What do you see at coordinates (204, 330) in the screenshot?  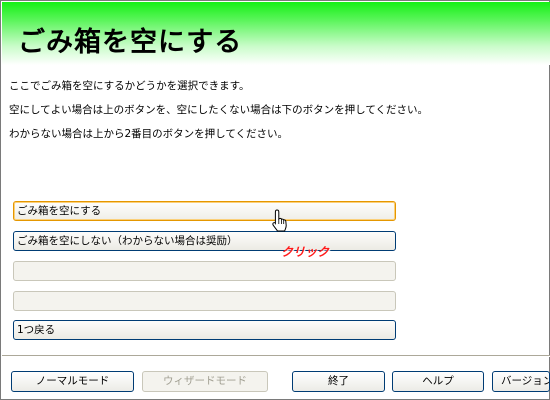 I see `go-back-button: 1つ戻る` at bounding box center [204, 330].